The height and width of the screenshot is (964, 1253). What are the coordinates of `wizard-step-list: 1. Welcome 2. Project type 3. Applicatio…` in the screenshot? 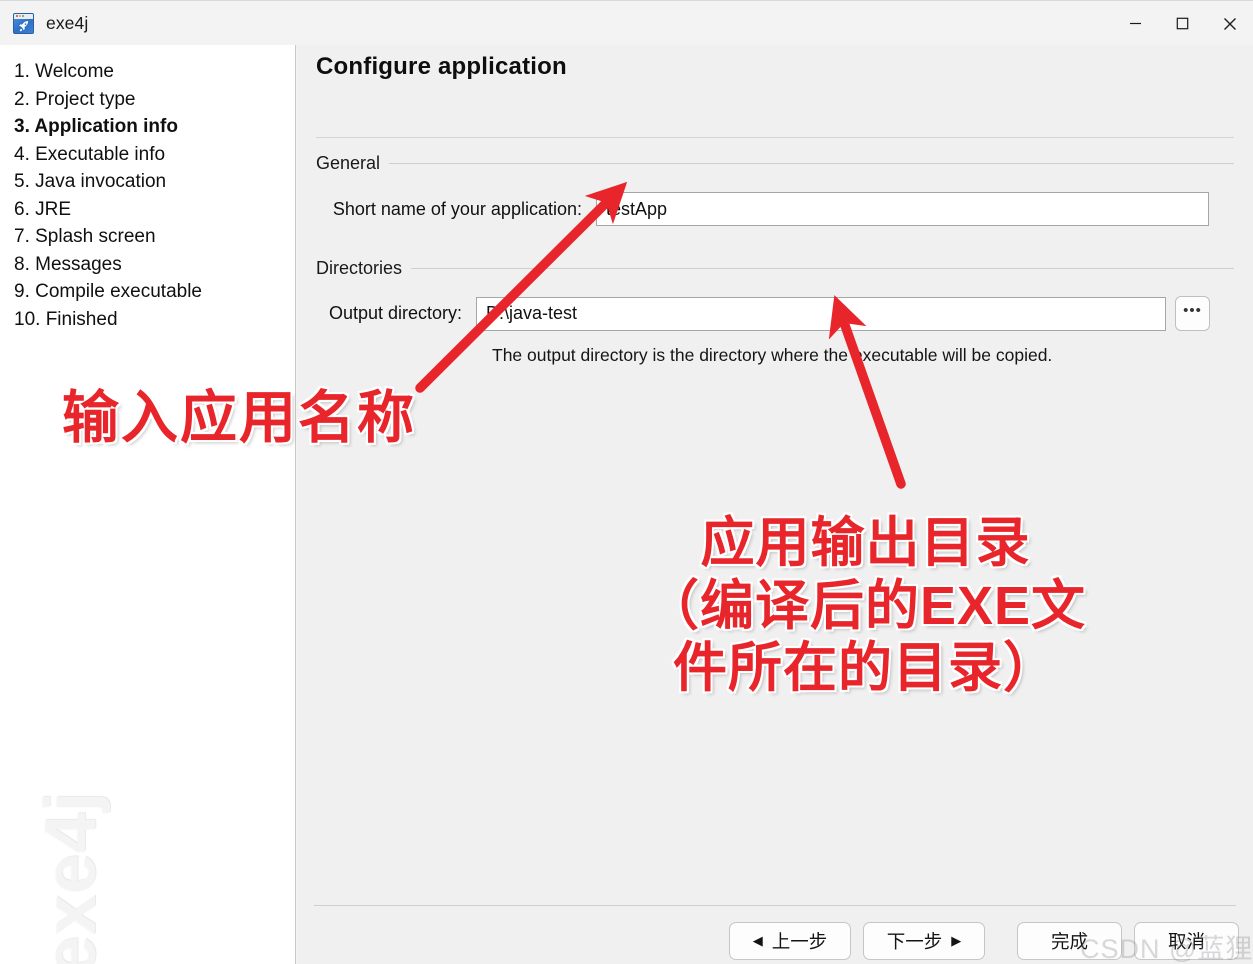 It's located at (147, 189).